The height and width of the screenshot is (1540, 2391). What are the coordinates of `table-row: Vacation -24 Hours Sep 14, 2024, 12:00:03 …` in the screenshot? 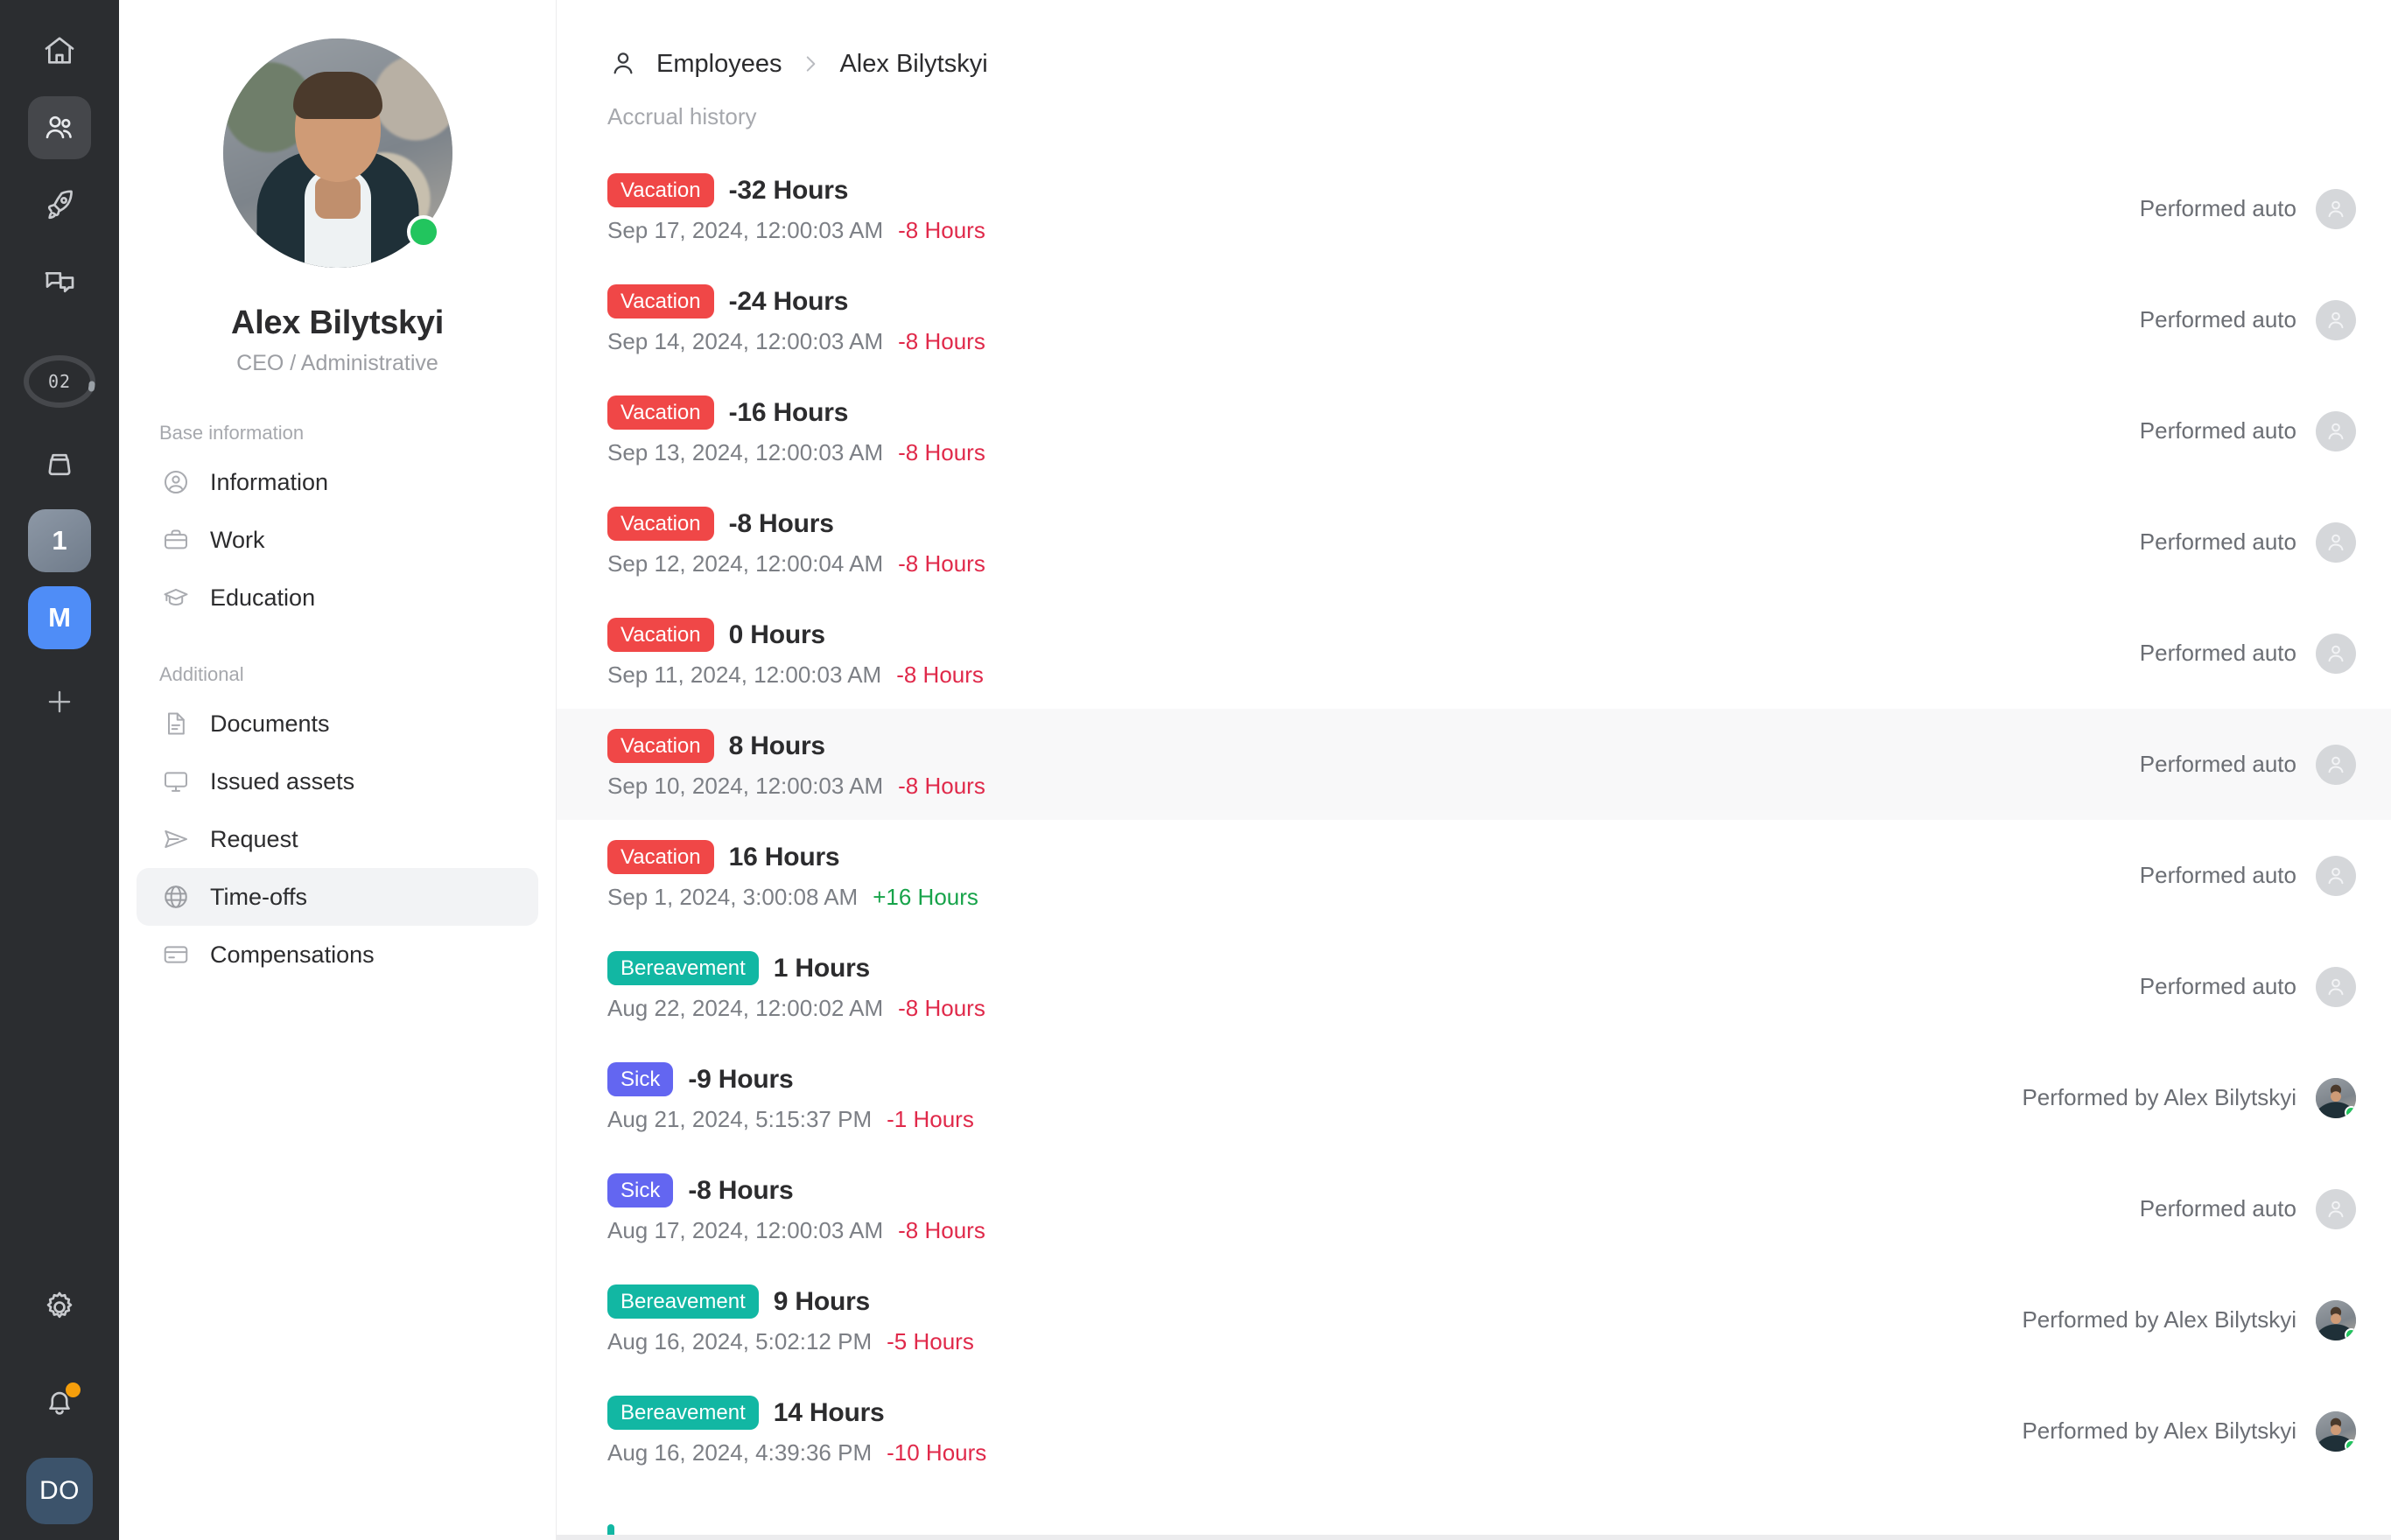 It's located at (1474, 319).